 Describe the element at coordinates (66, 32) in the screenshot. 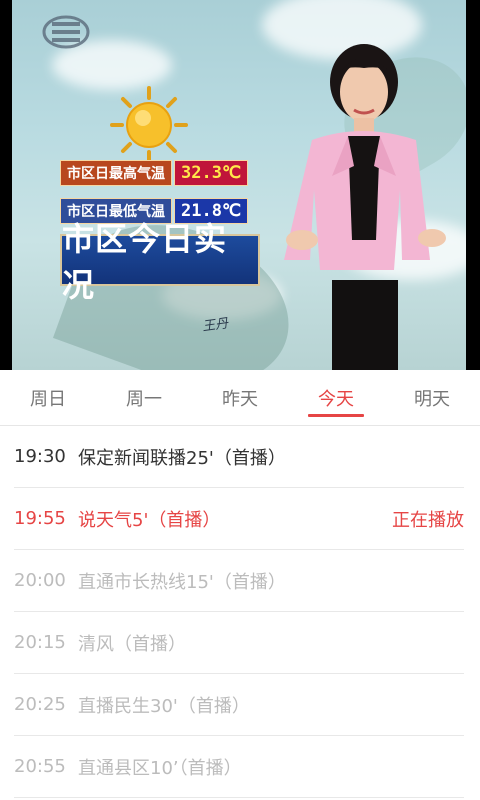

I see `channel-logo-icon` at that location.